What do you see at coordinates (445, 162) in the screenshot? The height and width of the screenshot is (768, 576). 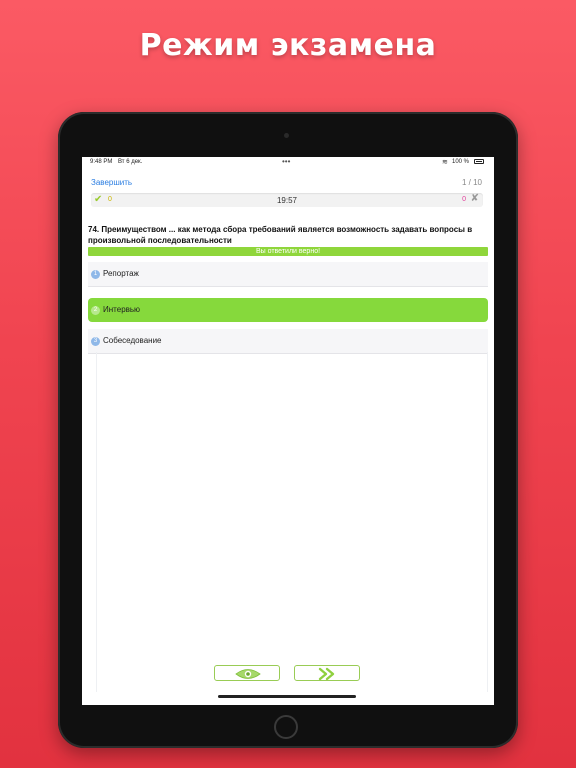 I see `wifi-icon: ≋` at bounding box center [445, 162].